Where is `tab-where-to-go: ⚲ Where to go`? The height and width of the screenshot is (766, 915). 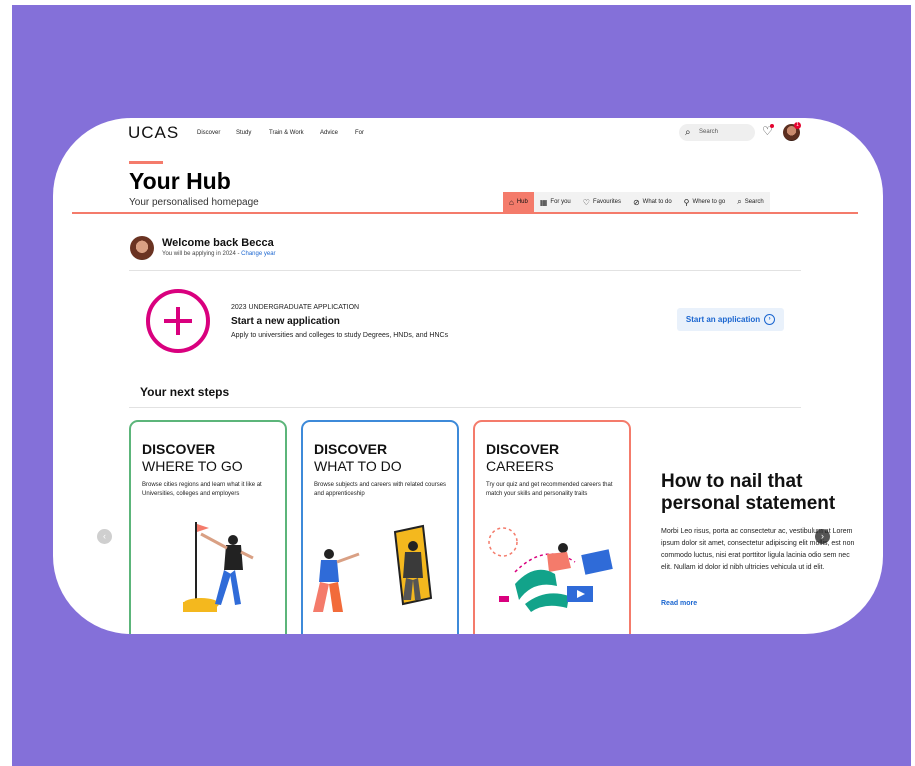
tab-where-to-go: ⚲ Where to go is located at coordinates (704, 202).